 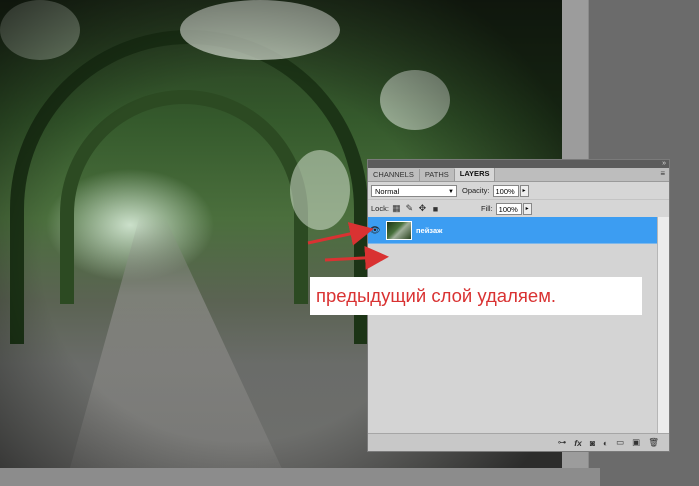 I want to click on annotation-arrows, so click(x=348, y=246).